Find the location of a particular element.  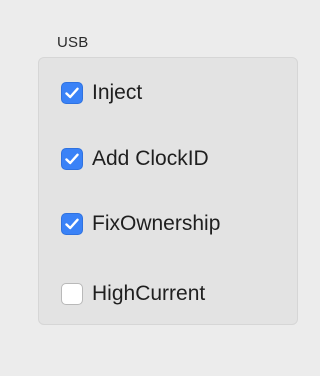

fixownership-checkbox-row: FixOwnership is located at coordinates (140, 224).